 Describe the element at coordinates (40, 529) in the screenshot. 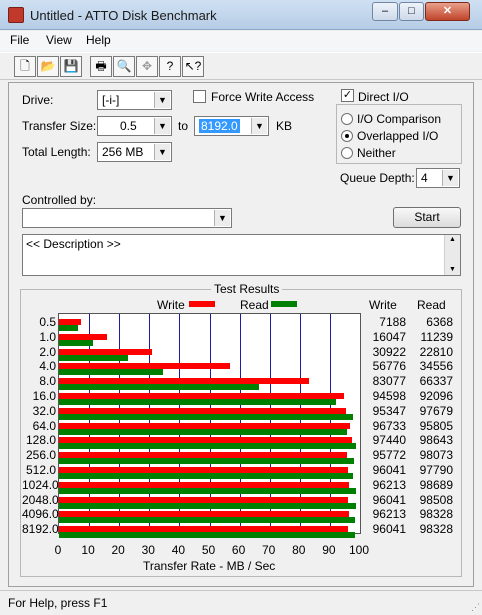

I see `category-label: 8192.0` at that location.